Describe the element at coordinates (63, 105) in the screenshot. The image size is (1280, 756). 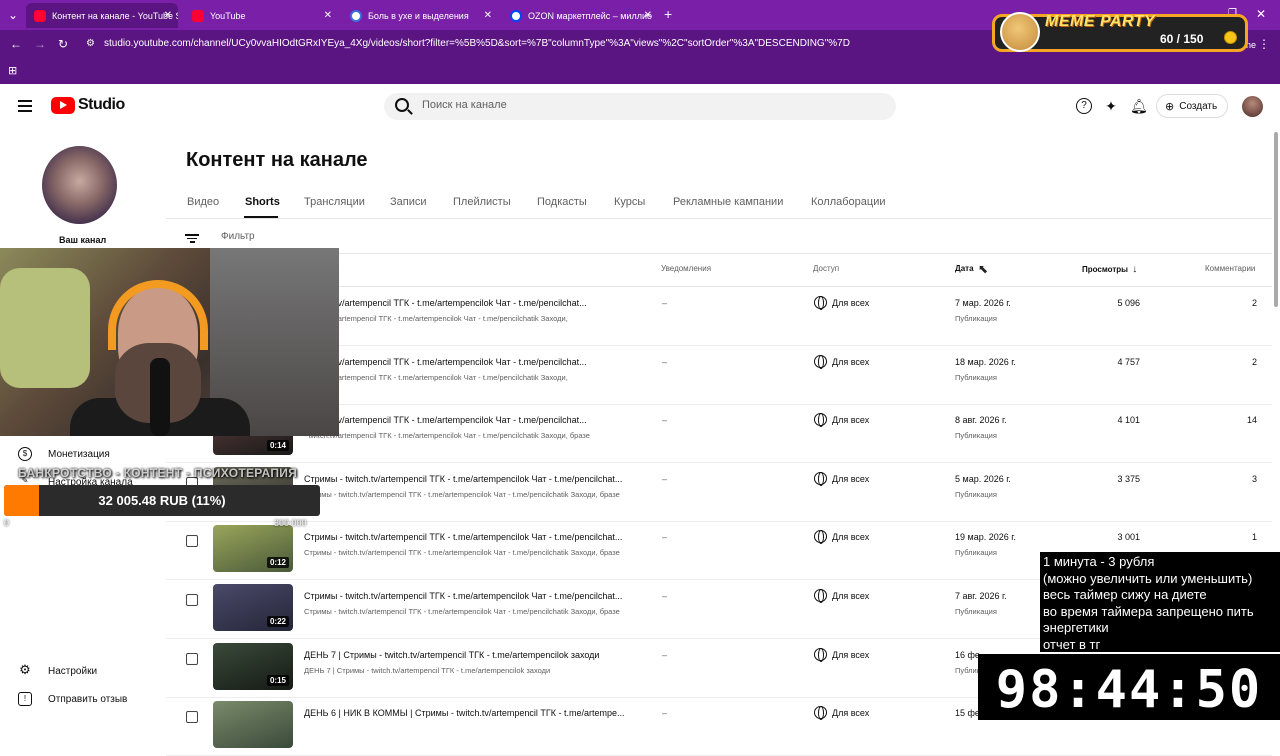
I see `youtube-logo-icon` at that location.